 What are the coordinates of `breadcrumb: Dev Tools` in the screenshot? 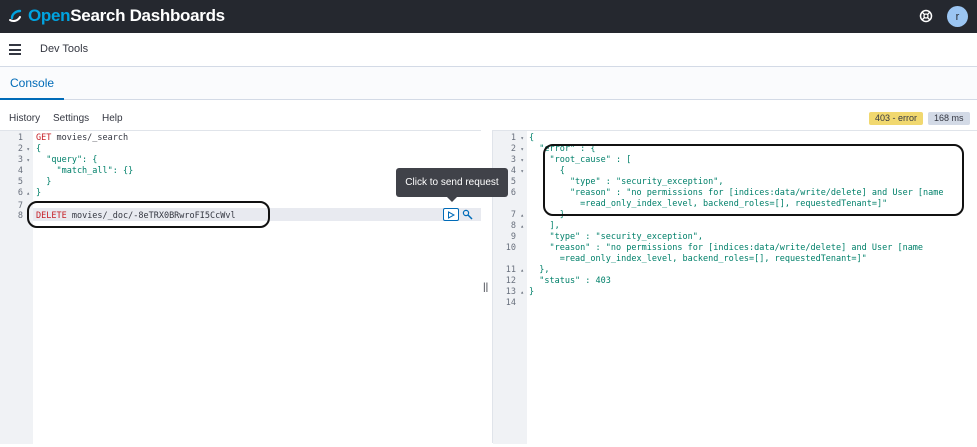 It's located at (64, 49).